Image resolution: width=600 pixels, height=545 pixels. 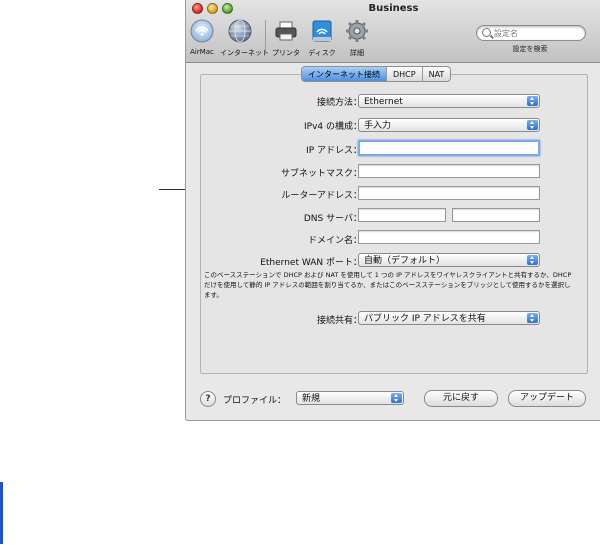 I want to click on tab-bar: インターネット接続 DHCP NAT, so click(x=376, y=74).